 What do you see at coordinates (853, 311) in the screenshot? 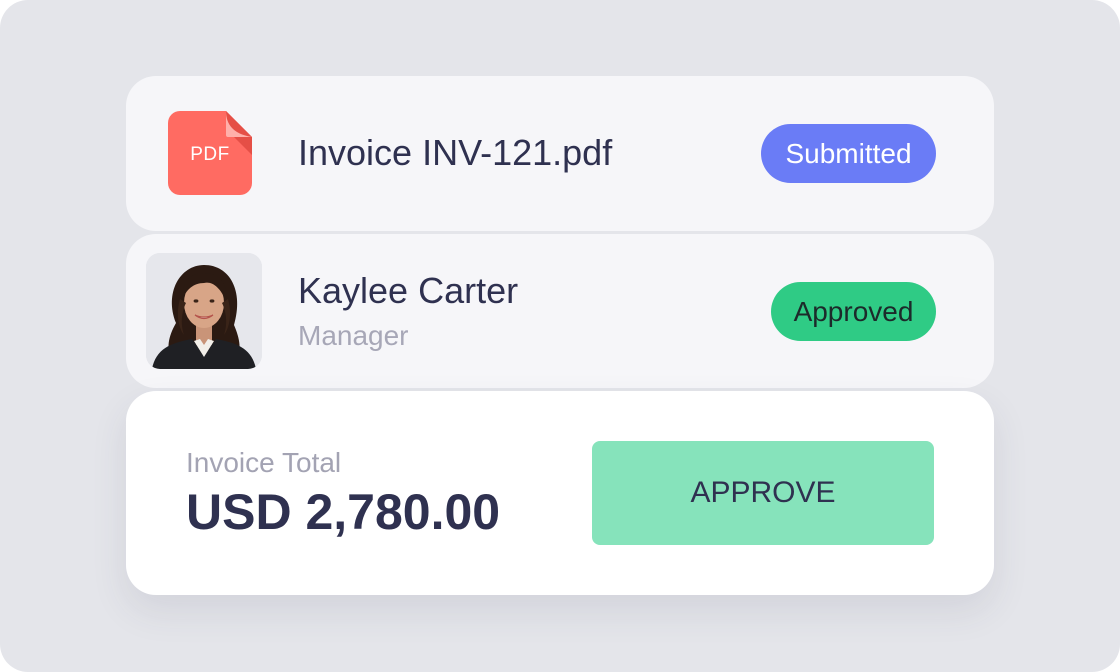
I see `status-badge-approved: Approved` at bounding box center [853, 311].